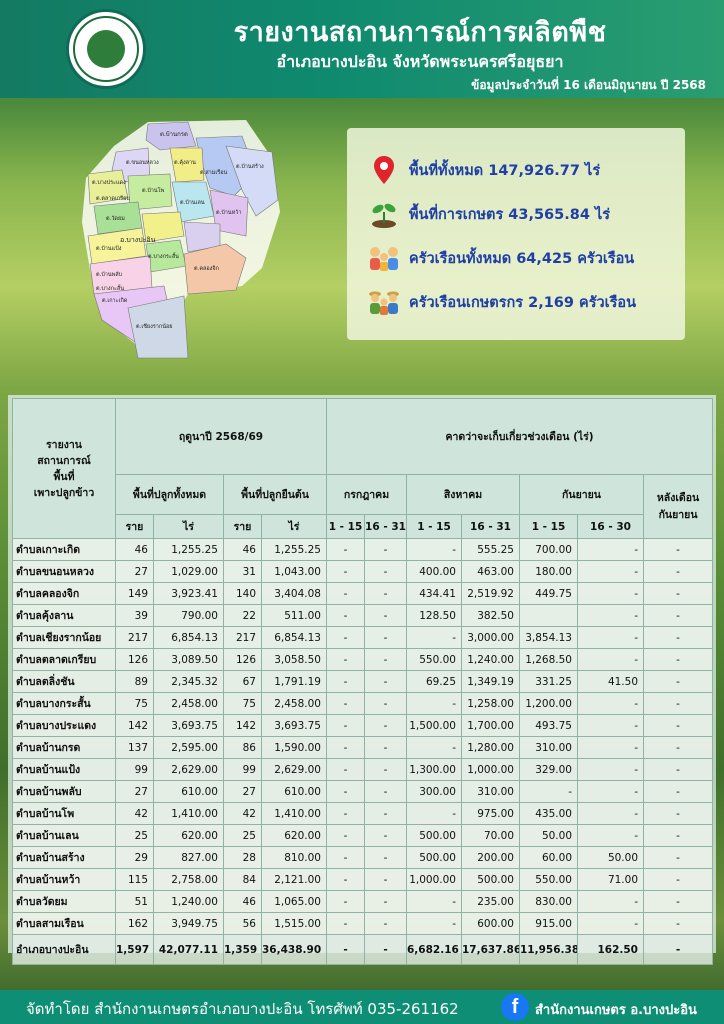 The width and height of the screenshot is (724, 1024). Describe the element at coordinates (169, 494) in the screenshot. I see `planted-area-header: พื้นที่ปลูกทั้งหมด` at that location.